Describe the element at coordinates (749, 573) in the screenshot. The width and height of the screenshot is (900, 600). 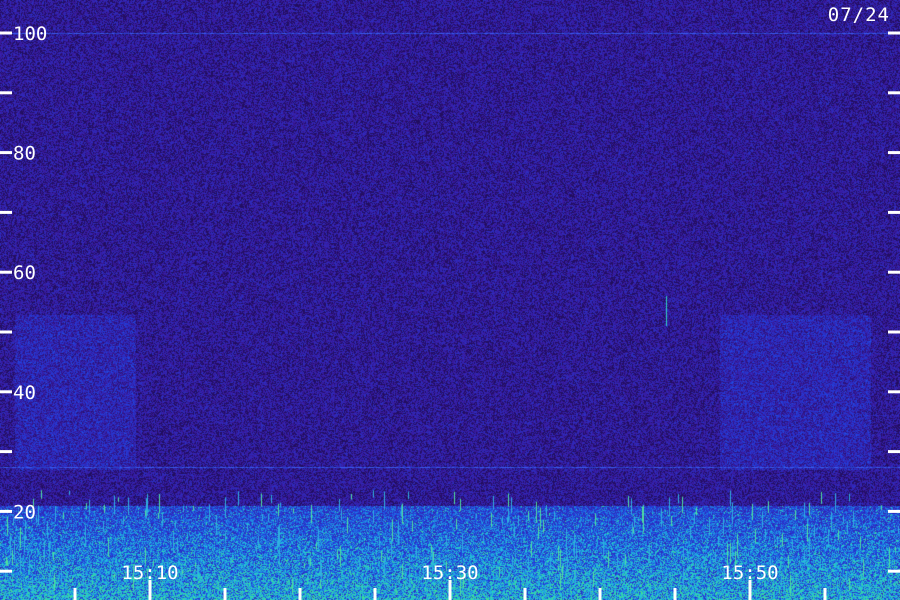
I see `x-tick-label: 15:50` at that location.